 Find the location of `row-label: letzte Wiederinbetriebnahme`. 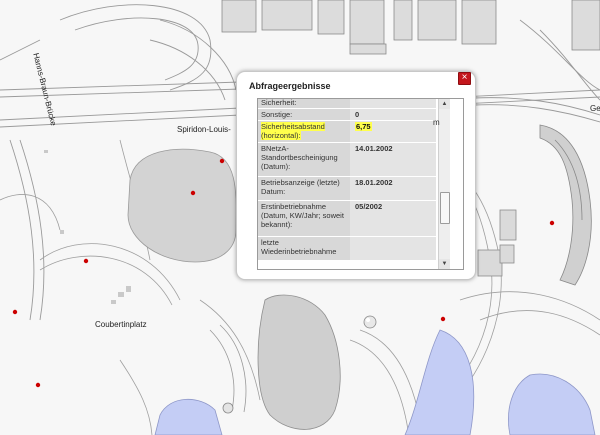

row-label: letzte Wiederinbetriebnahme is located at coordinates (304, 248).